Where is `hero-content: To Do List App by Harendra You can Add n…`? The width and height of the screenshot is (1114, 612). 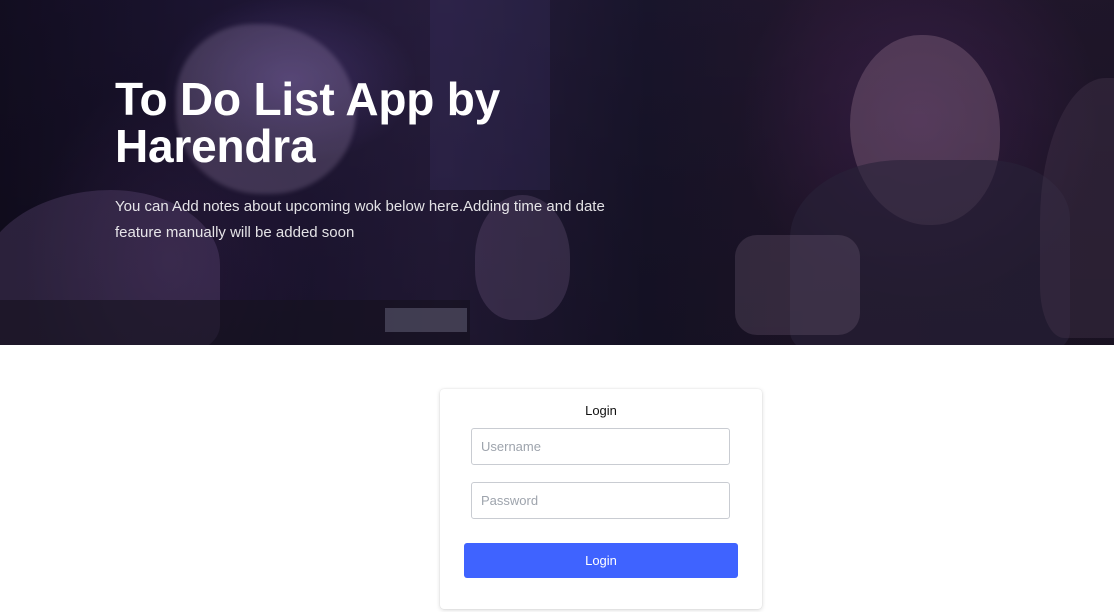
hero-content: To Do List App by Harendra You can Add n… is located at coordinates (395, 161).